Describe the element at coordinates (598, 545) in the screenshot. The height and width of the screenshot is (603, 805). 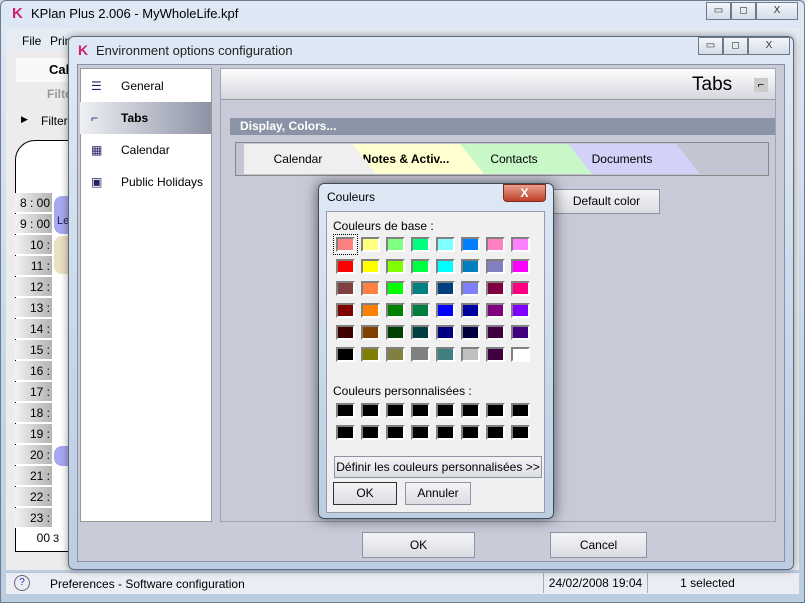
I see `cancel-button: Cancel` at that location.